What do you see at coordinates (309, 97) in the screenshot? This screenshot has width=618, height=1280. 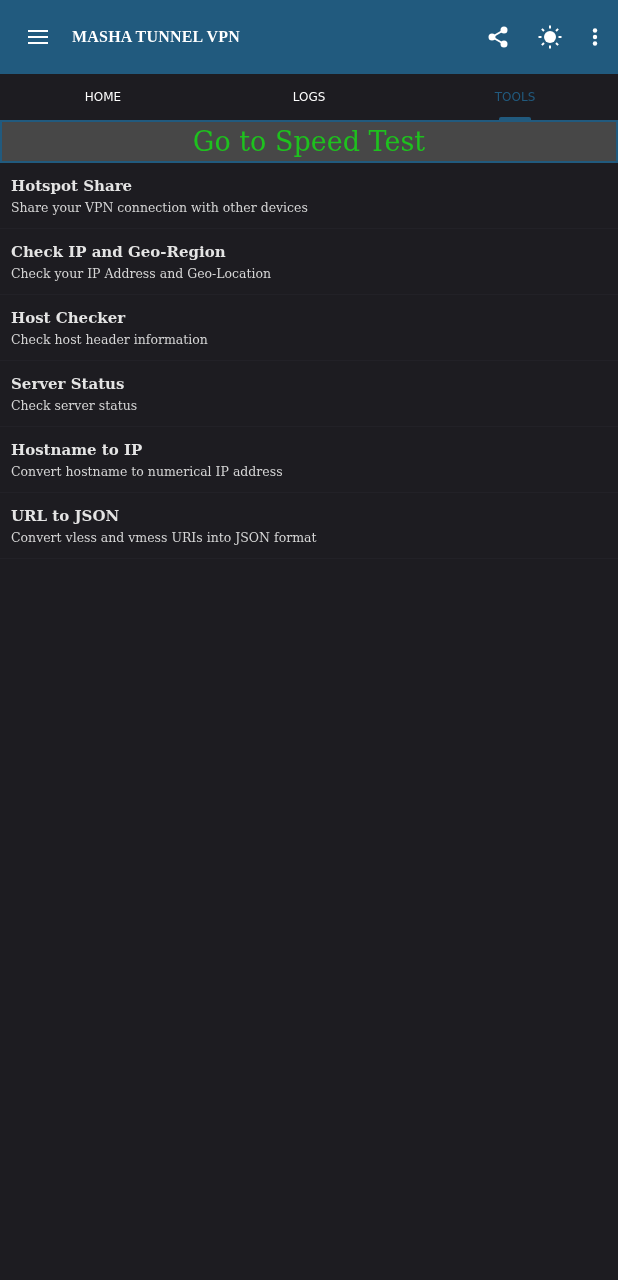 I see `tab: LOGS` at bounding box center [309, 97].